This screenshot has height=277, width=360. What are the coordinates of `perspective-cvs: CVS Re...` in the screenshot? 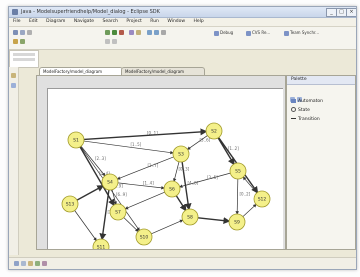 It's located at (258, 33).